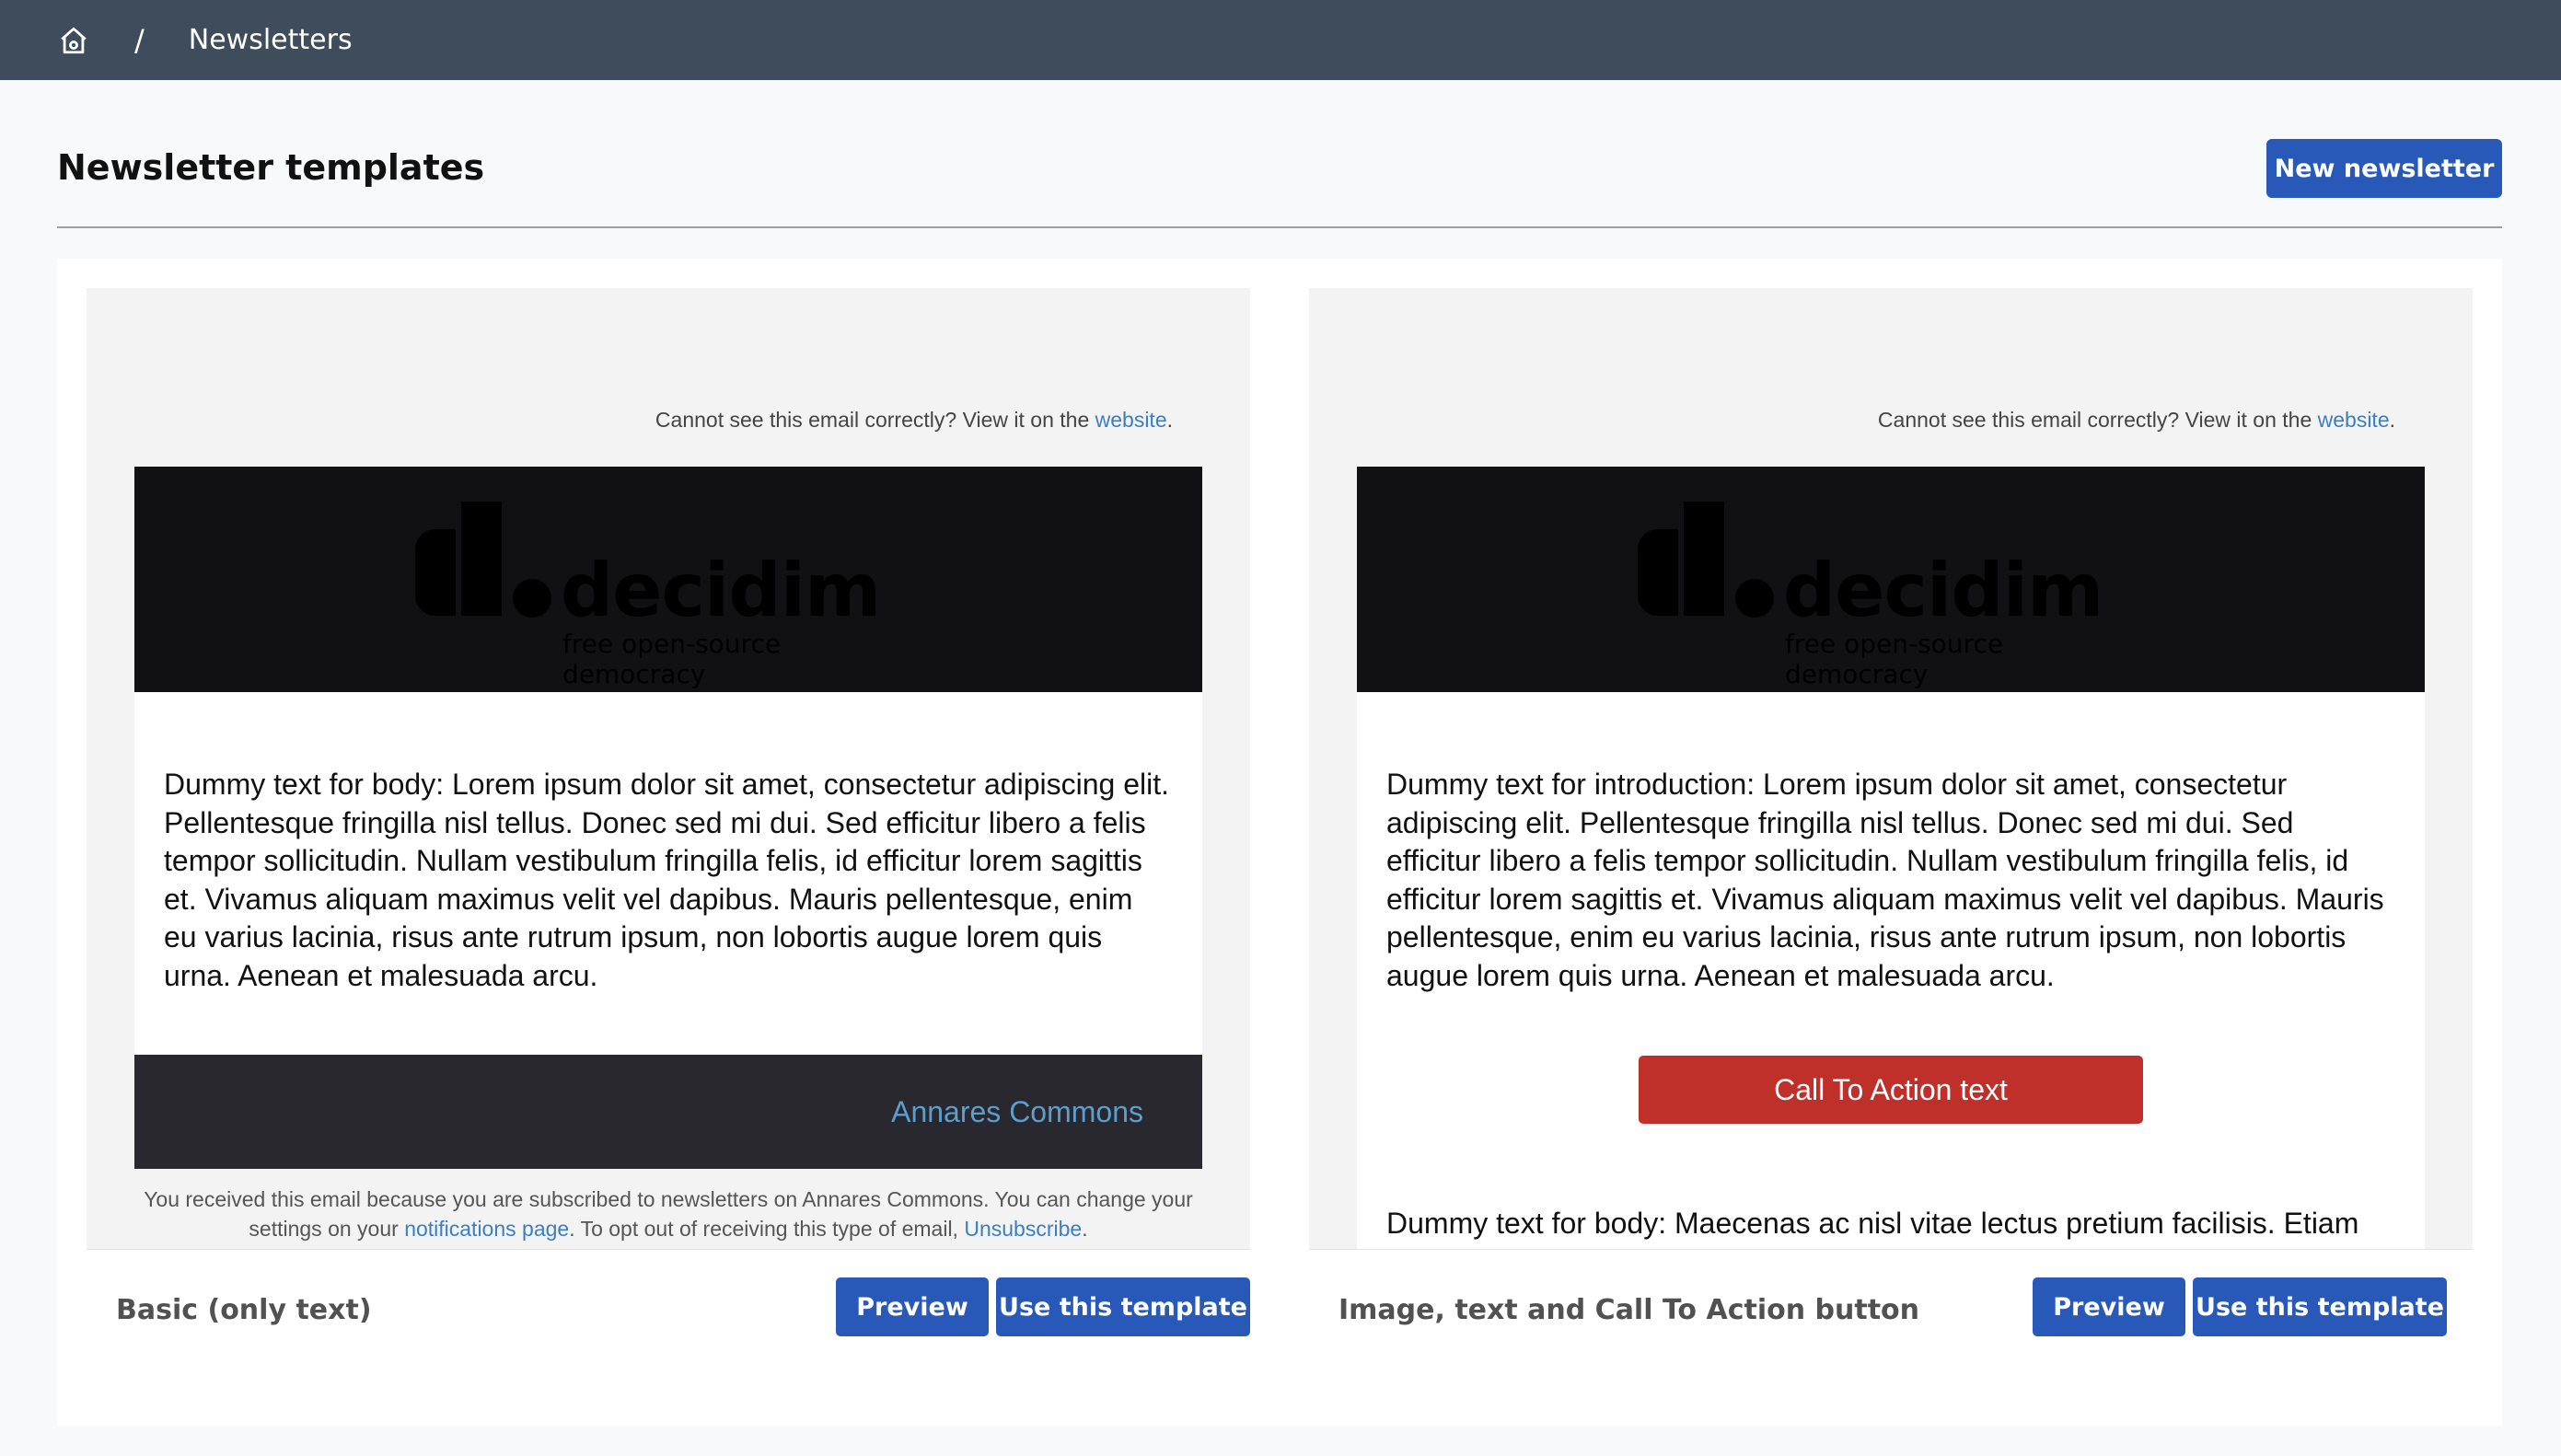  Describe the element at coordinates (73, 40) in the screenshot. I see `home-icon` at that location.